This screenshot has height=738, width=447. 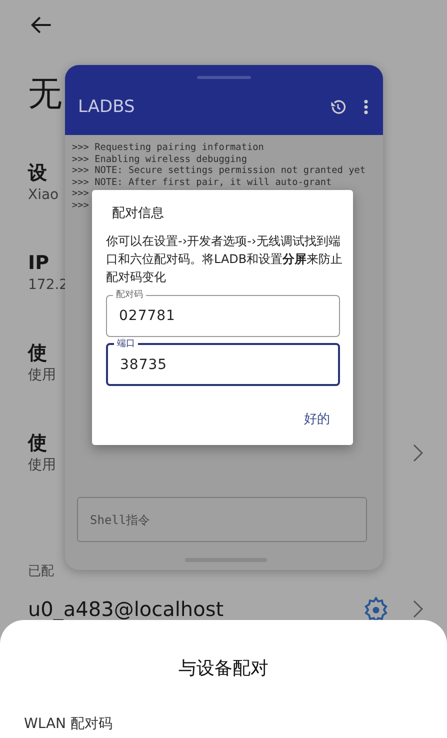 I want to click on console-line: >>> NOTE: Secure settings permission not granted yet, so click(x=219, y=171).